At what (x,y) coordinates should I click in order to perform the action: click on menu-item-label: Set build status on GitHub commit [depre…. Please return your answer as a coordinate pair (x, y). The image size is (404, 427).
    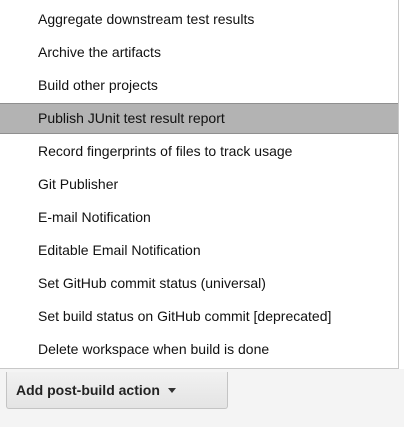
    Looking at the image, I should click on (185, 316).